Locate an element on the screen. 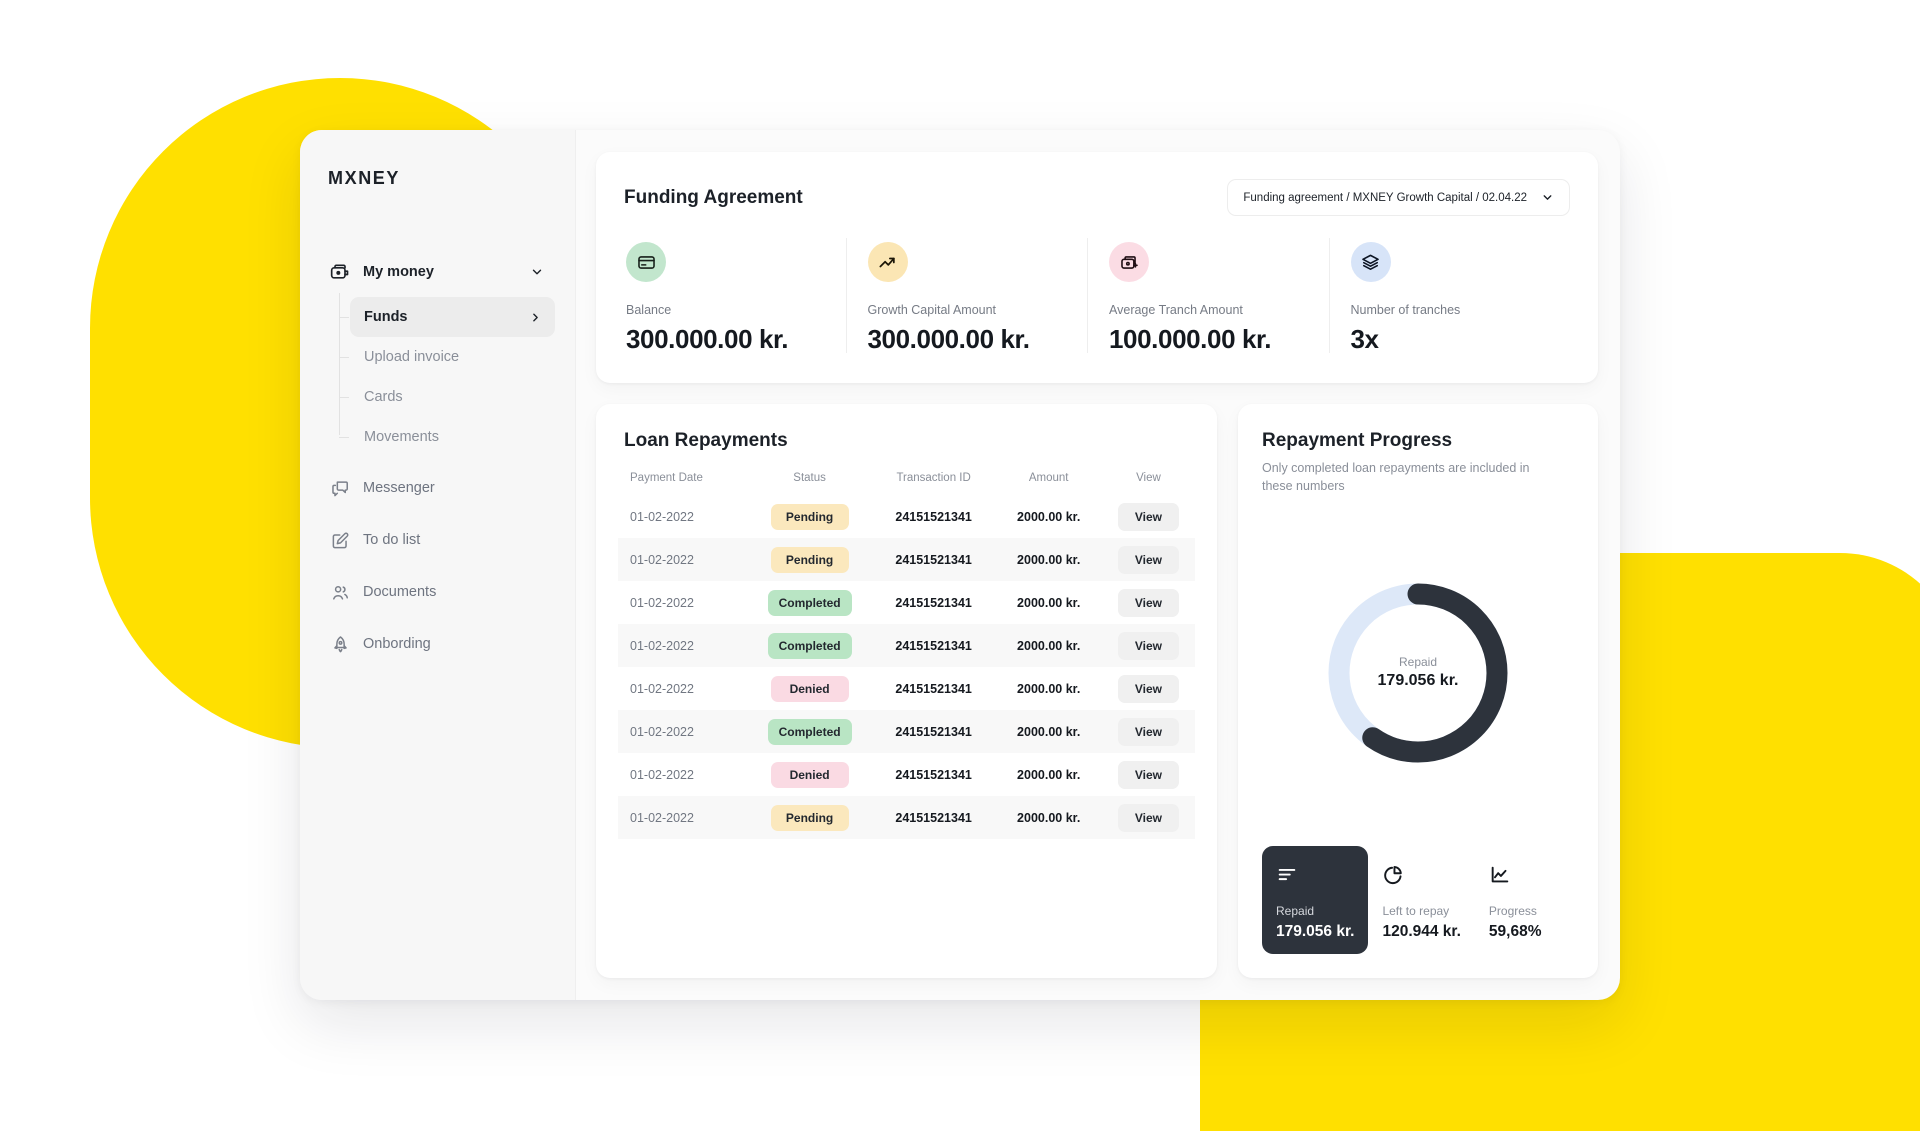 The width and height of the screenshot is (1920, 1131). repayment-donut-chart: Repaid 179.056 kr. is located at coordinates (1418, 670).